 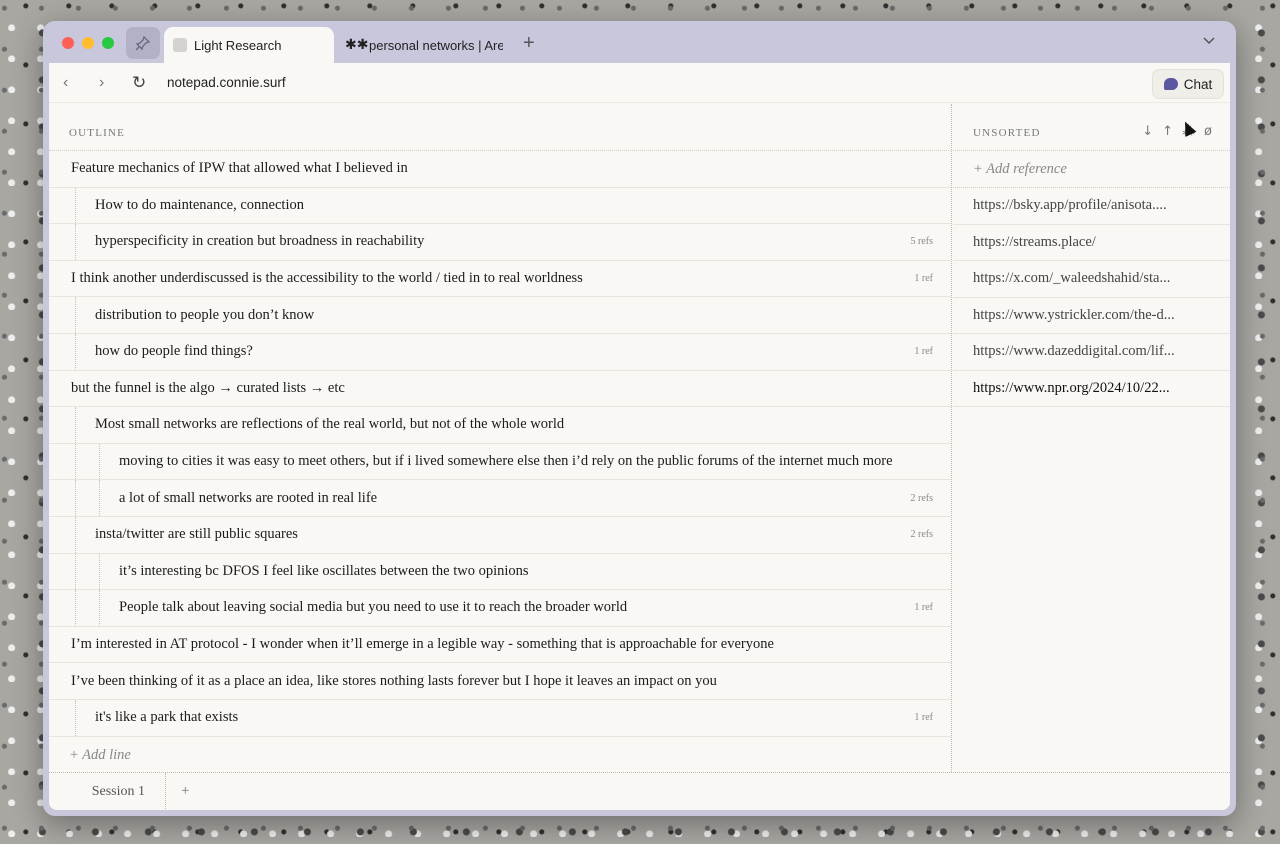 I want to click on outline-row-text: How to do maintenance, connection, so click(x=176, y=205).